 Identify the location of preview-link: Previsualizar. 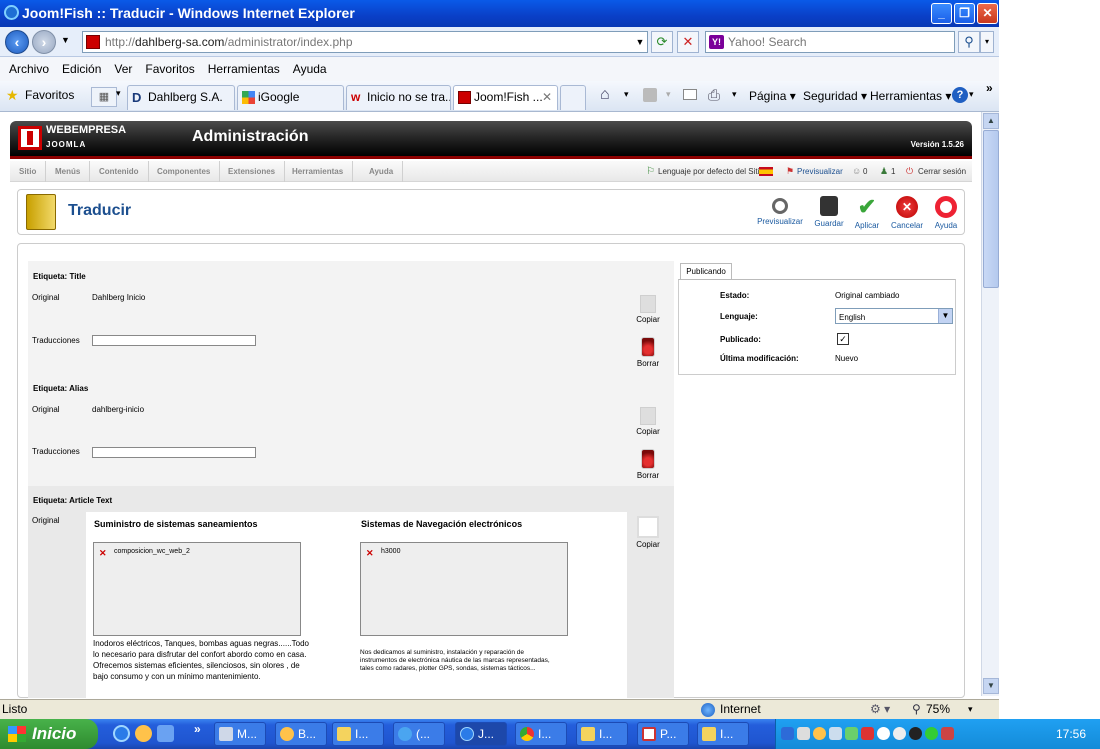
(820, 171).